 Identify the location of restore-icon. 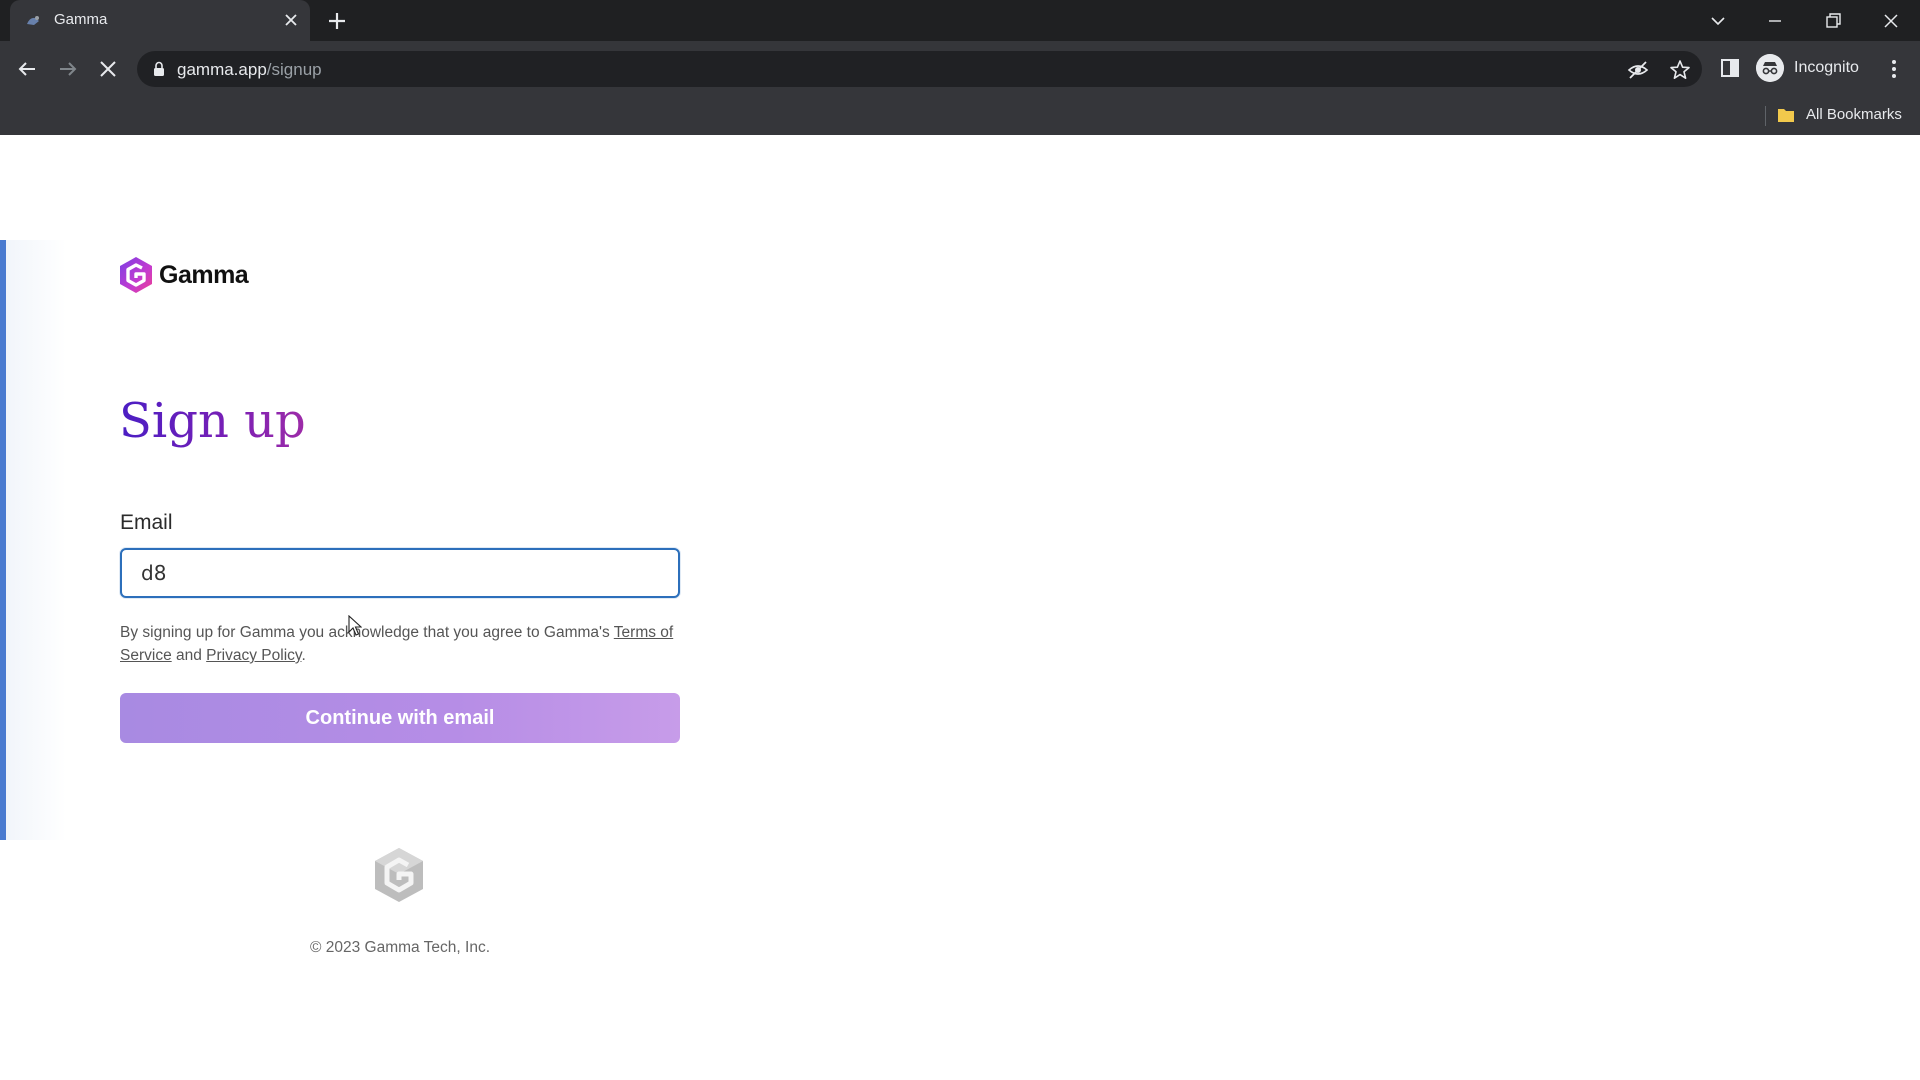
(1833, 21).